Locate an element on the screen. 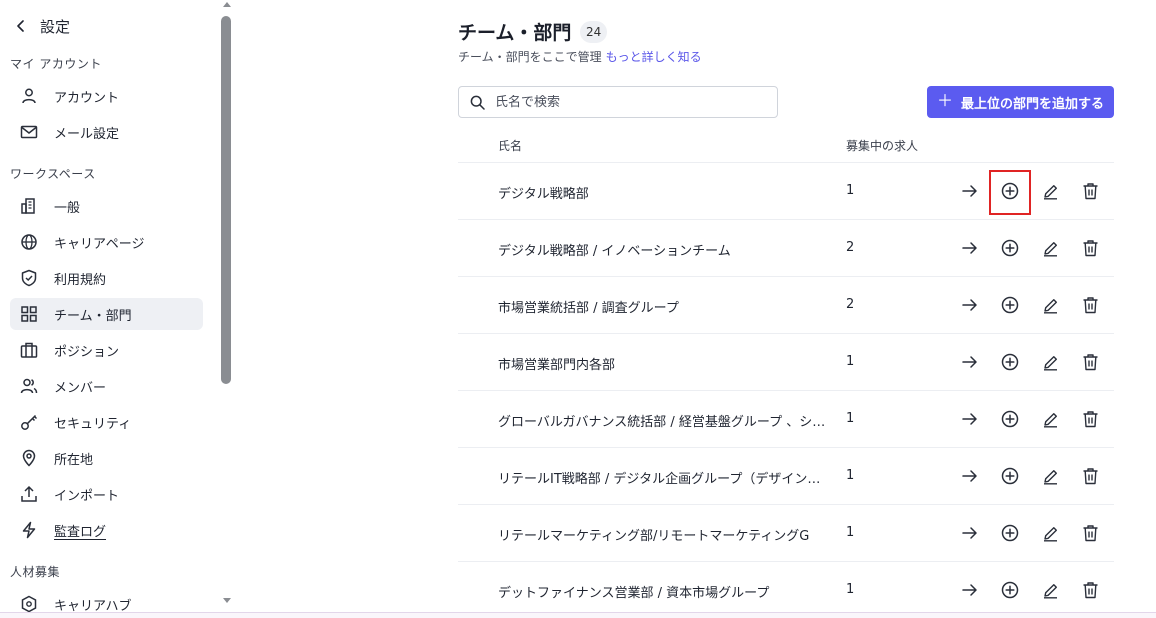  key-icon is located at coordinates (29, 422).